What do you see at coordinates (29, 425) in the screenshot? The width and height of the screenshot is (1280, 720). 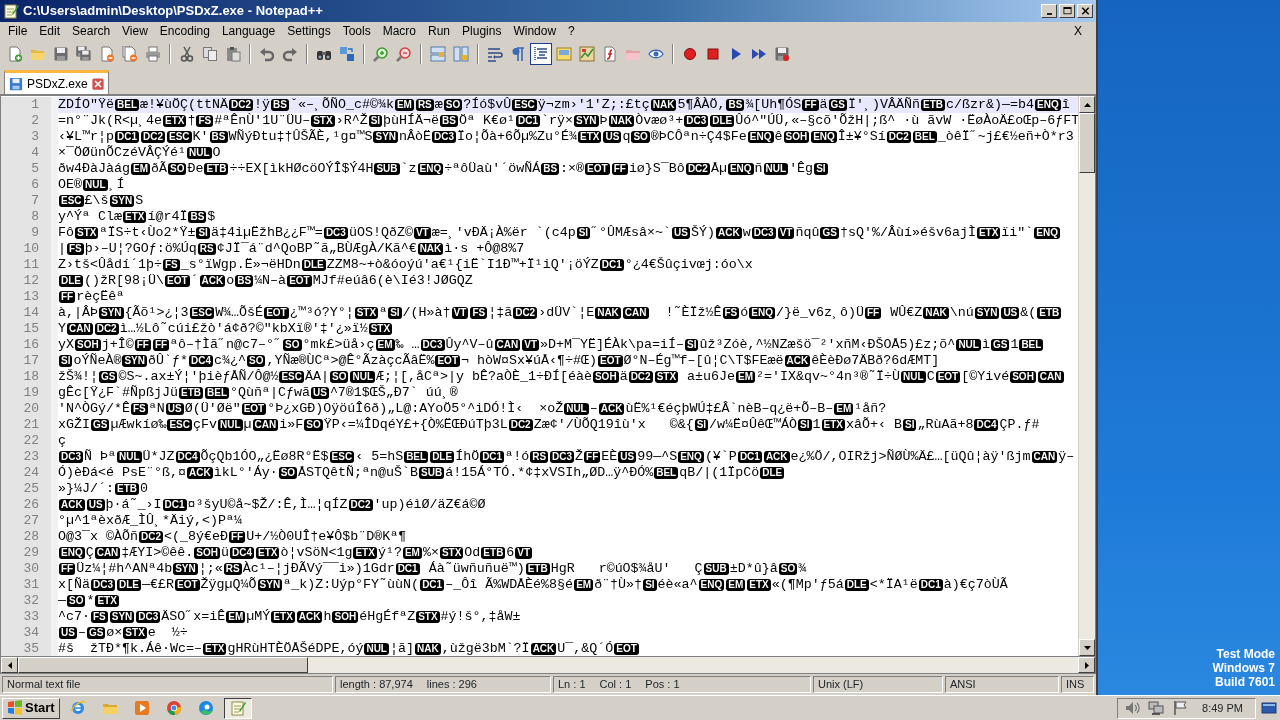 I see `line-number: 21` at bounding box center [29, 425].